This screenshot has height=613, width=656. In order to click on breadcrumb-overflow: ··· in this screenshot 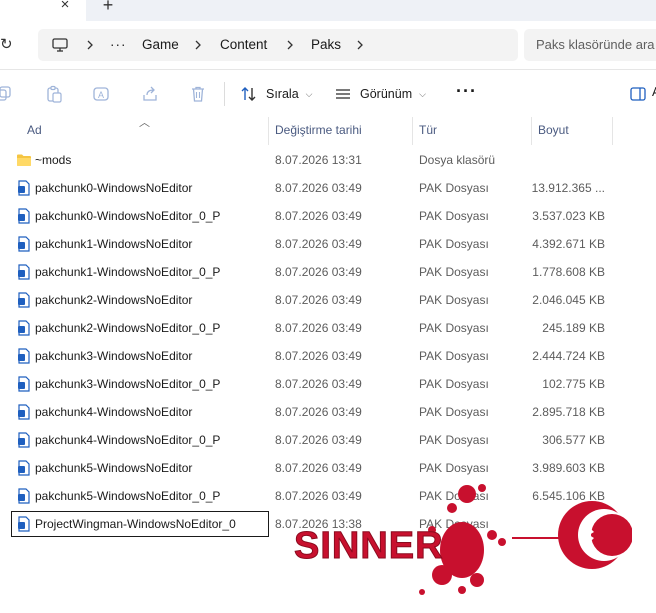, I will do `click(118, 45)`.